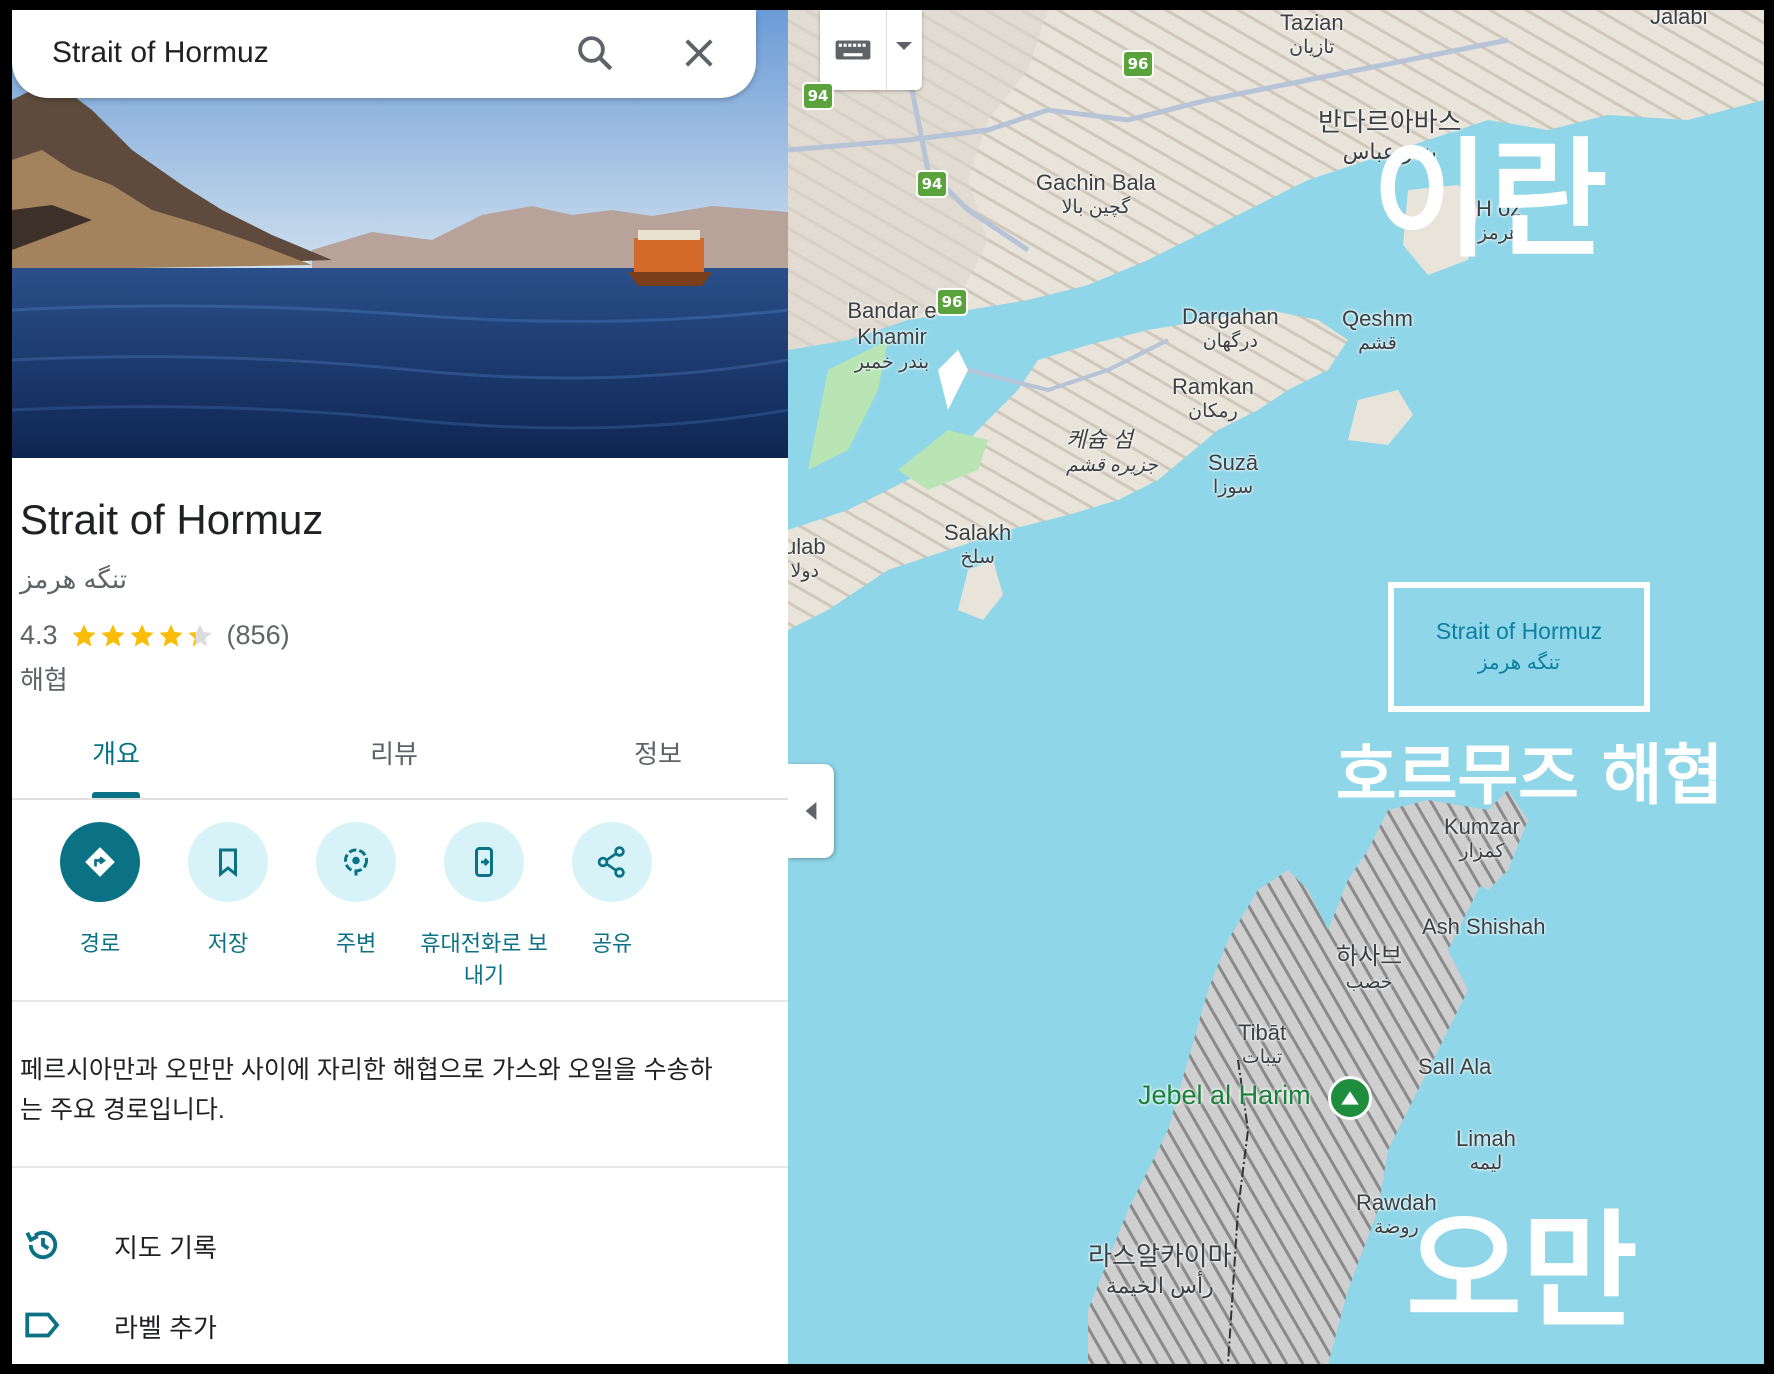 Image resolution: width=1774 pixels, height=1374 pixels. What do you see at coordinates (384, 54) in the screenshot?
I see `search-bar: Strait of Hormuz` at bounding box center [384, 54].